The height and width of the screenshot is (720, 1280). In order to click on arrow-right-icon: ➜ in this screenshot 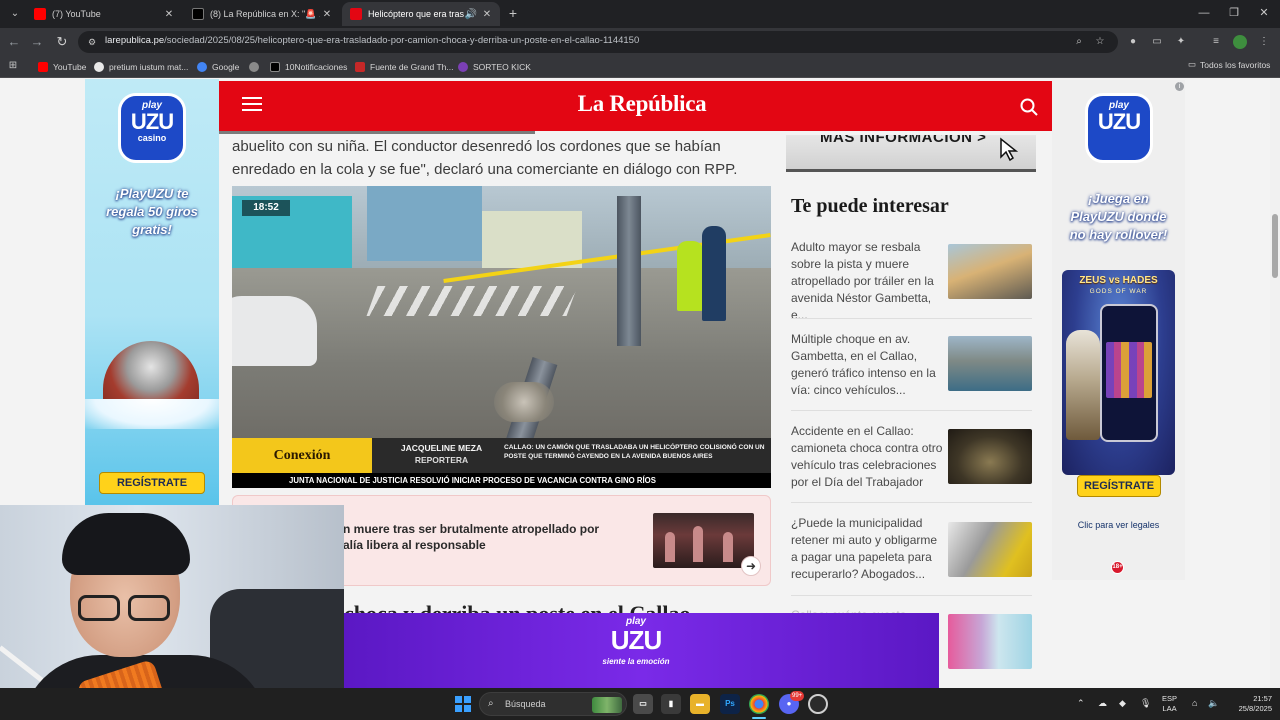, I will do `click(751, 566)`.